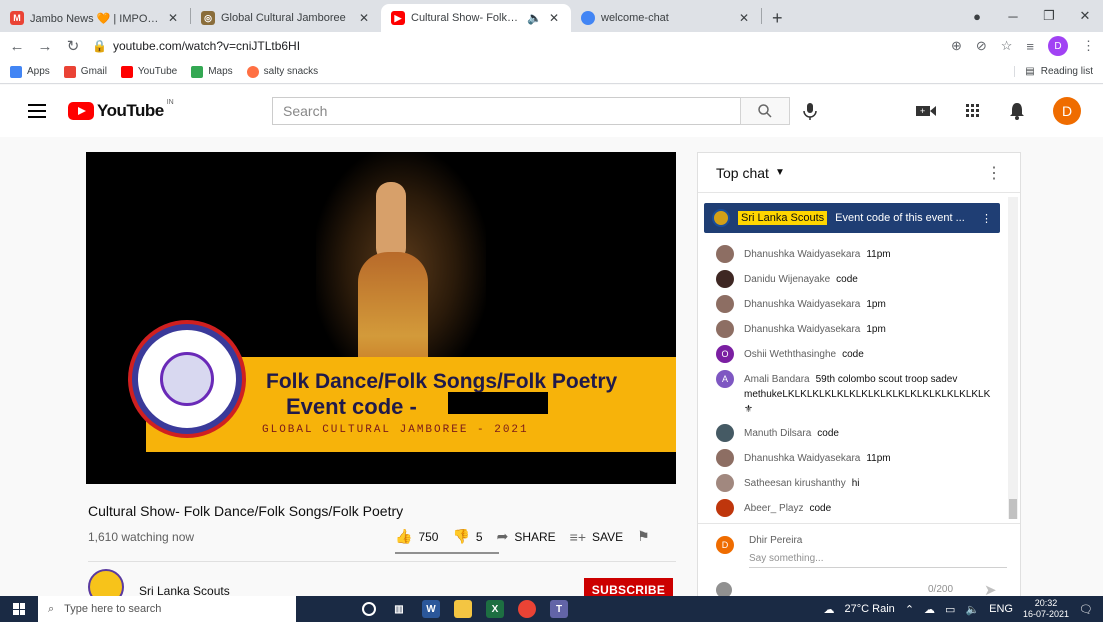  I want to click on chrome-icon, so click(527, 609).